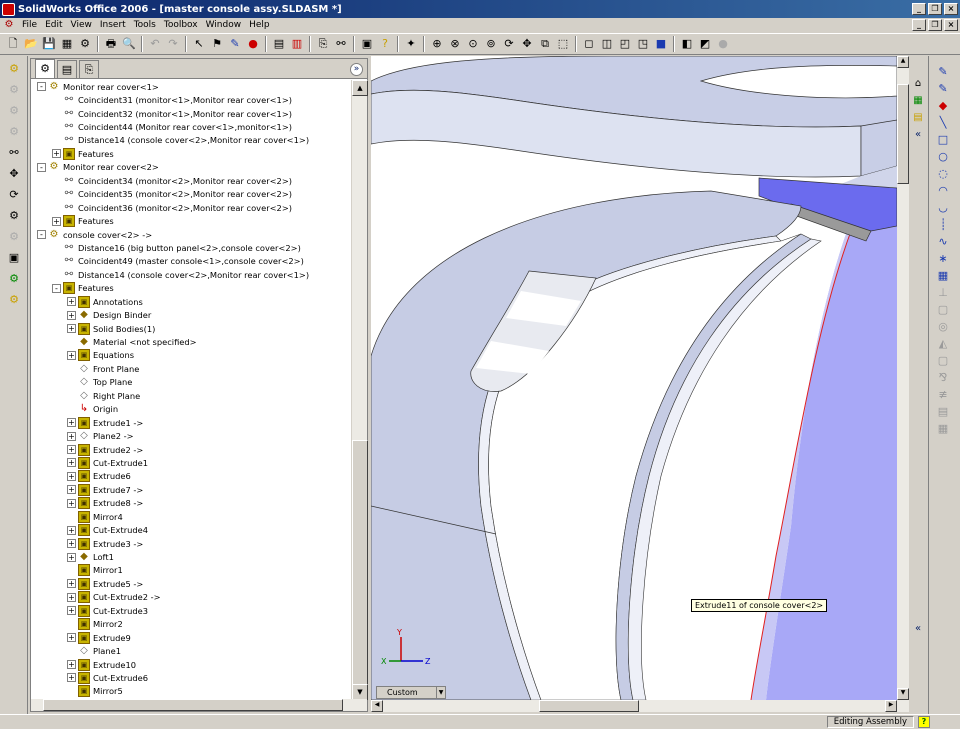 Image resolution: width=960 pixels, height=729 pixels. Describe the element at coordinates (918, 135) in the screenshot. I see `collapse-task-pane-icon: «` at that location.